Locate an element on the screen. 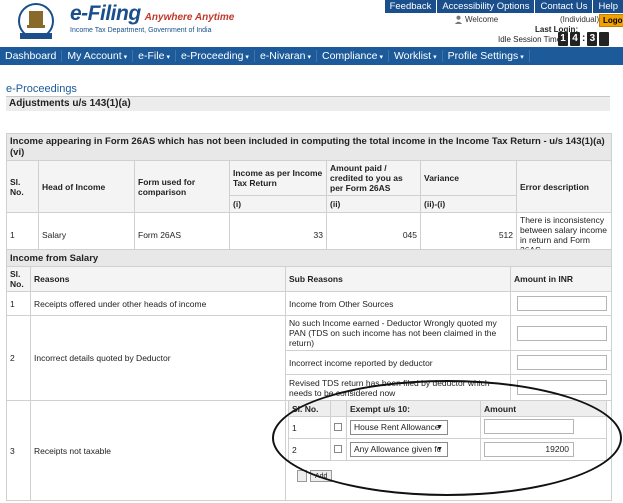 Image resolution: width=623 pixels, height=503 pixels. nav-dashboard: Dashboard is located at coordinates (31, 56).